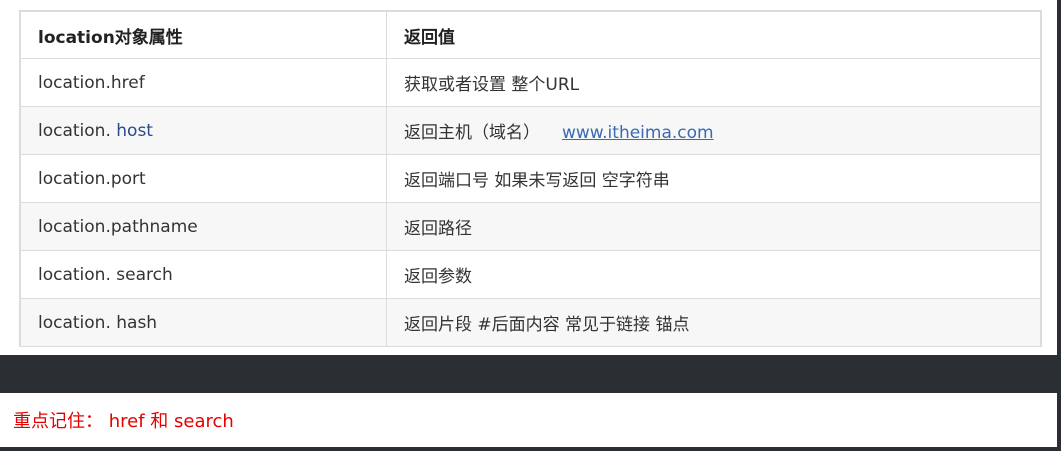 This screenshot has height=451, width=1061. Describe the element at coordinates (203, 178) in the screenshot. I see `cell-property: location.port` at that location.